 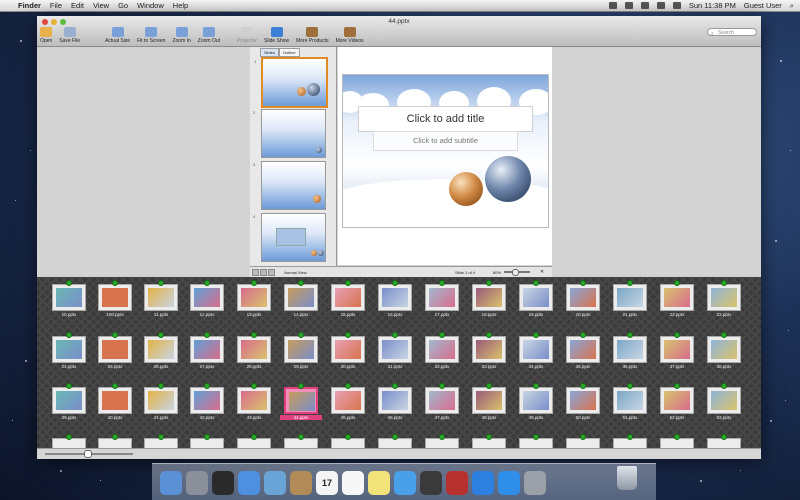 I want to click on itunes-icon, so click(x=483, y=483).